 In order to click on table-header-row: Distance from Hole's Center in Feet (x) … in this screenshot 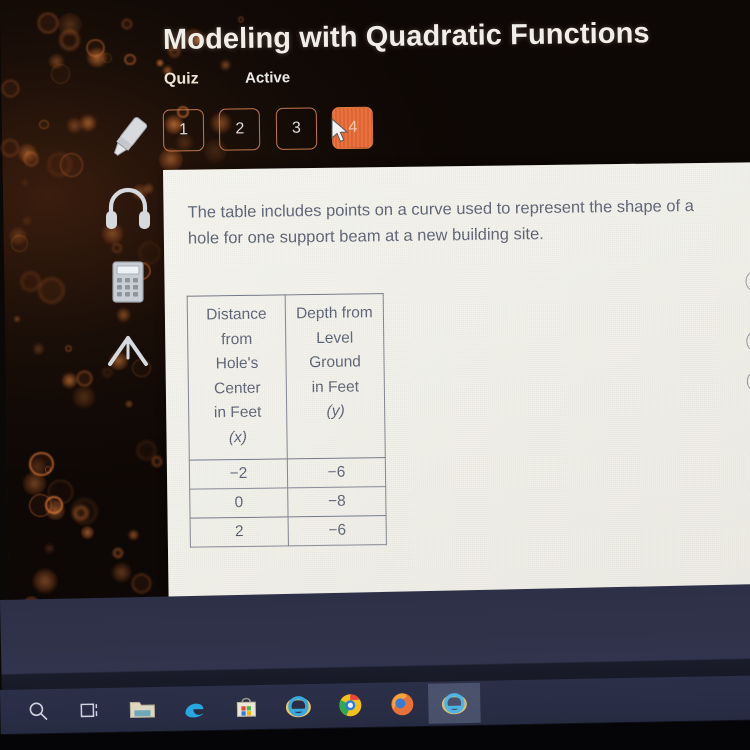, I will do `click(286, 377)`.